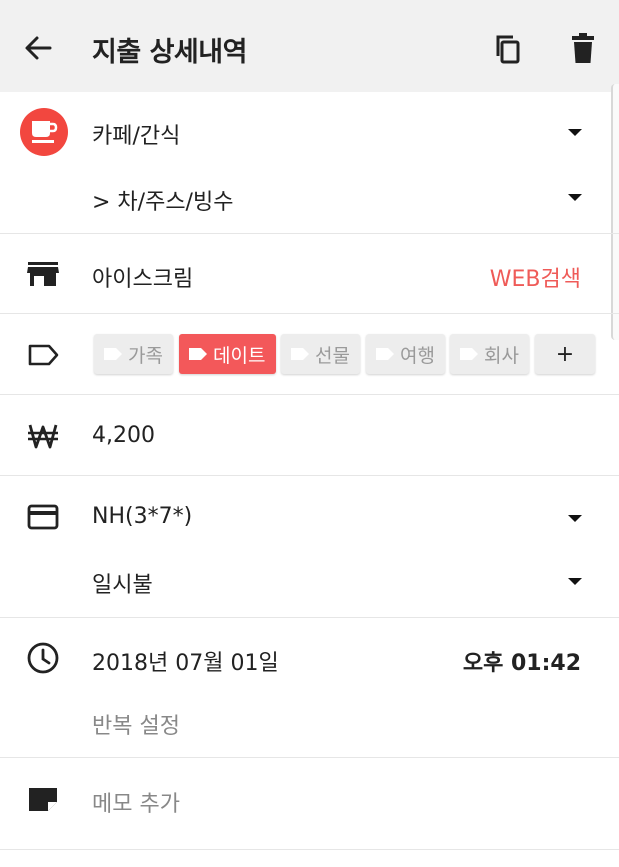  I want to click on arrow-left-icon, so click(38, 48).